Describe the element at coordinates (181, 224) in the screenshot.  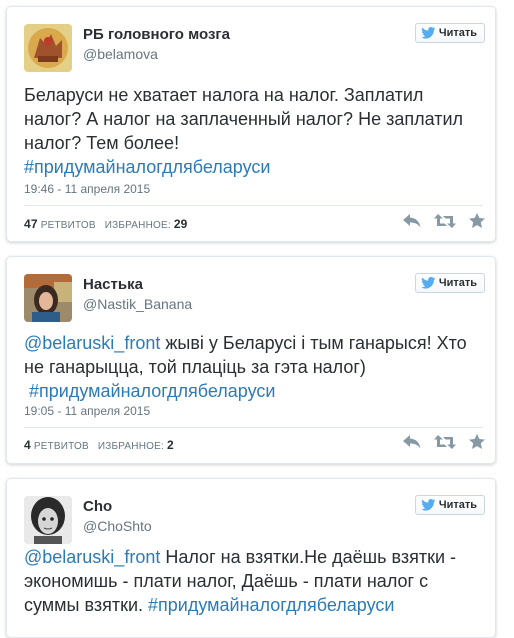
I see `favorites-count: 29` at that location.